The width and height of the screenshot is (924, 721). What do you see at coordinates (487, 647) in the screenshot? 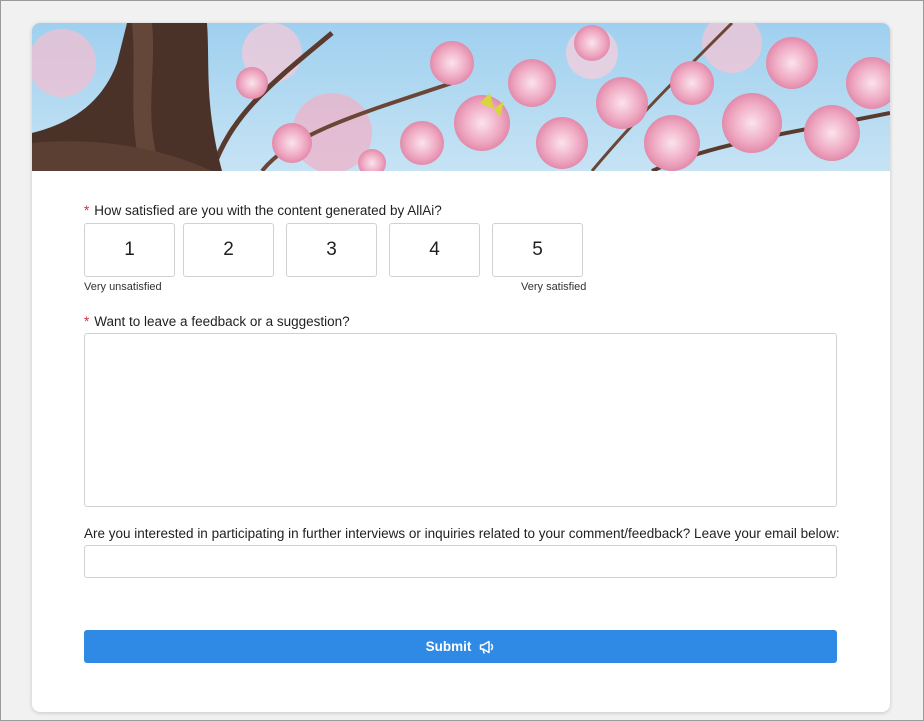
I see `megaphone-icon` at bounding box center [487, 647].